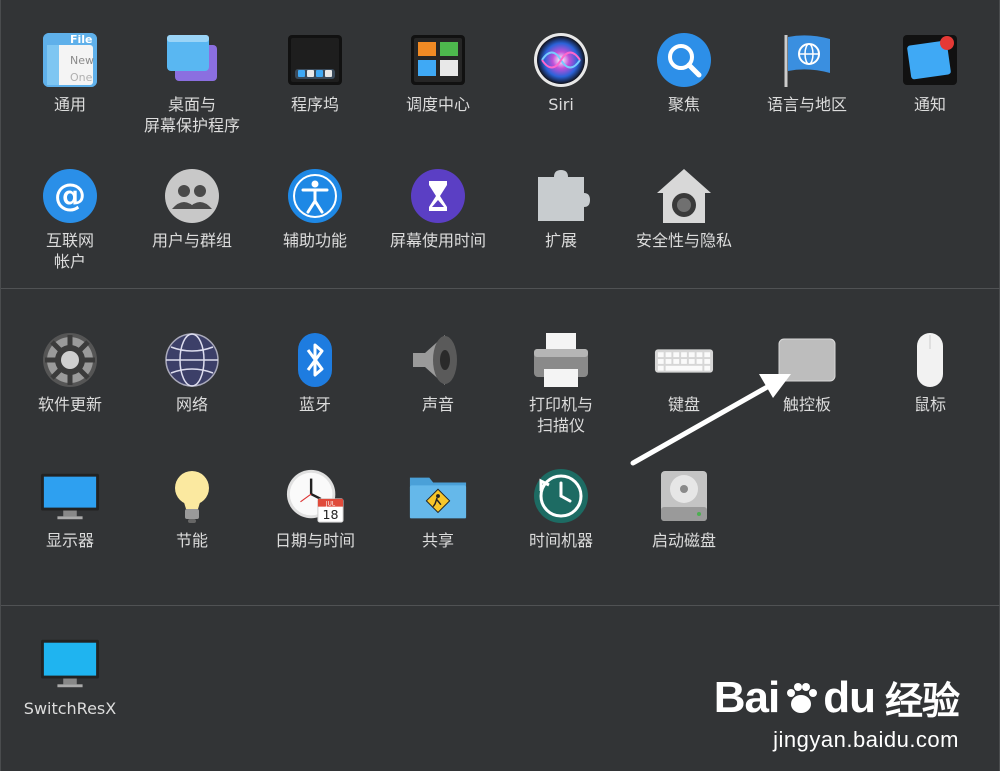 Image resolution: width=1000 pixels, height=771 pixels. What do you see at coordinates (710, 420) in the screenshot?
I see `annotation-arrow` at bounding box center [710, 420].